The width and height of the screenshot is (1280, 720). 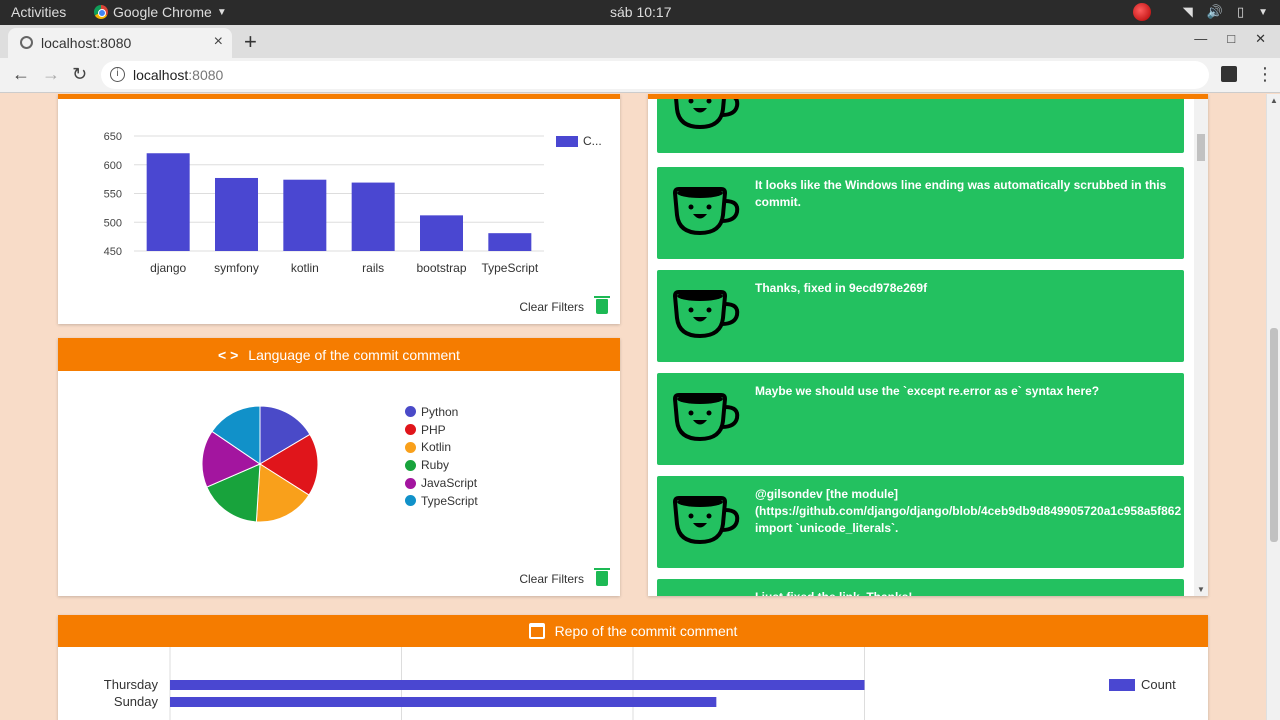 I want to click on battery-icon: ▯, so click(x=1240, y=11).